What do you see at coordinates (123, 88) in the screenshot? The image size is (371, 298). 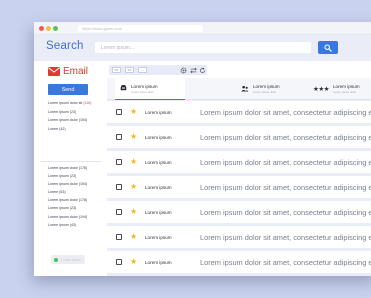 I see `inbox-icon` at bounding box center [123, 88].